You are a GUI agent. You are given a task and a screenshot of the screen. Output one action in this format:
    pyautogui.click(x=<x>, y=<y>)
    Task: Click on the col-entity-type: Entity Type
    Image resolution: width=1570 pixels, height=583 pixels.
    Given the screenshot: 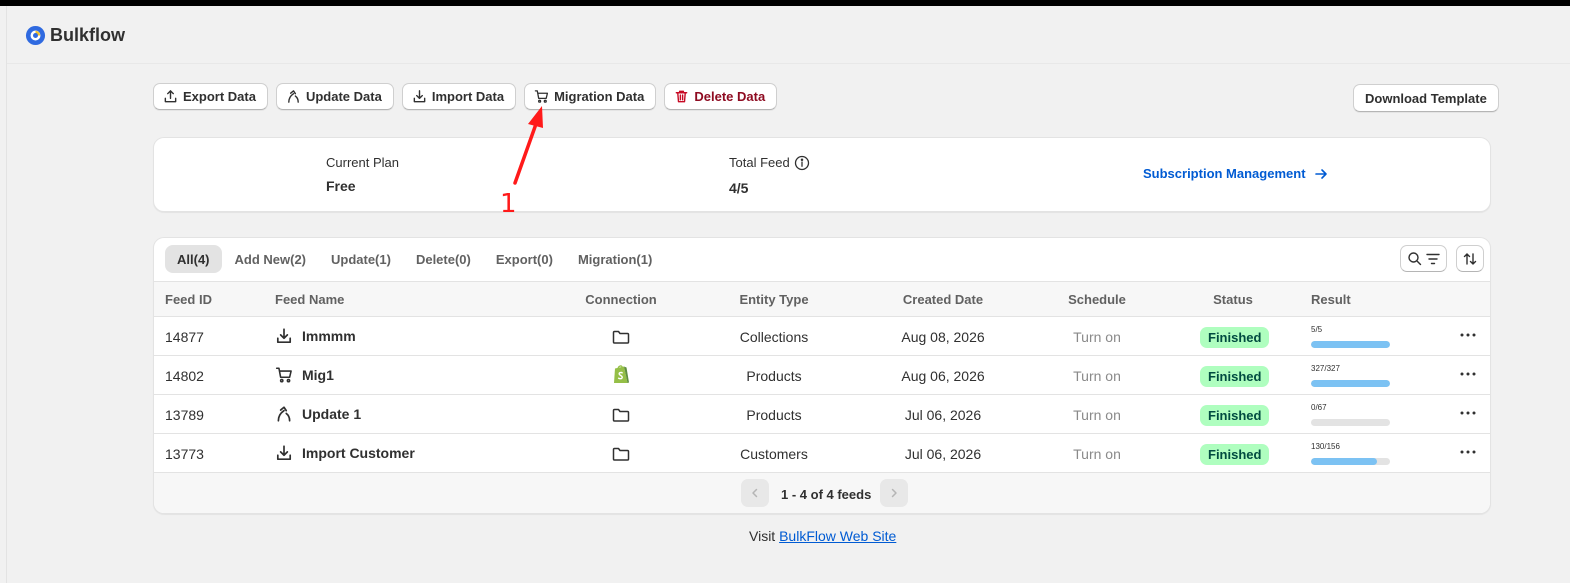 What is the action you would take?
    pyautogui.click(x=774, y=299)
    